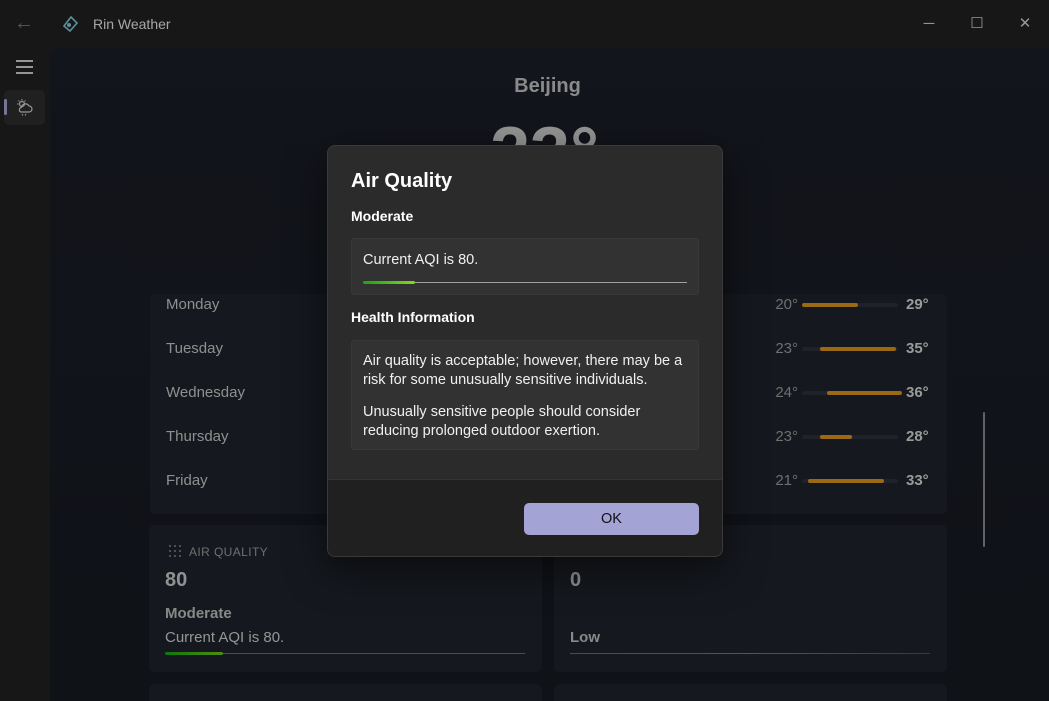 Image resolution: width=1049 pixels, height=701 pixels. I want to click on aqi-info-box: Current AQI is 80., so click(525, 266).